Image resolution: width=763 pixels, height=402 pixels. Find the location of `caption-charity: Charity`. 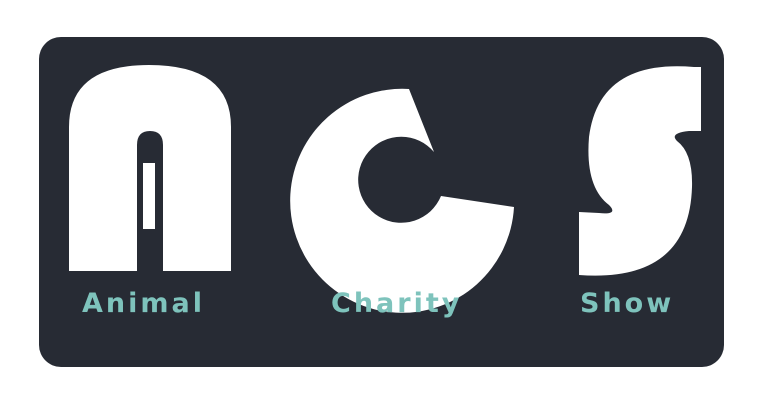

caption-charity: Charity is located at coordinates (397, 303).